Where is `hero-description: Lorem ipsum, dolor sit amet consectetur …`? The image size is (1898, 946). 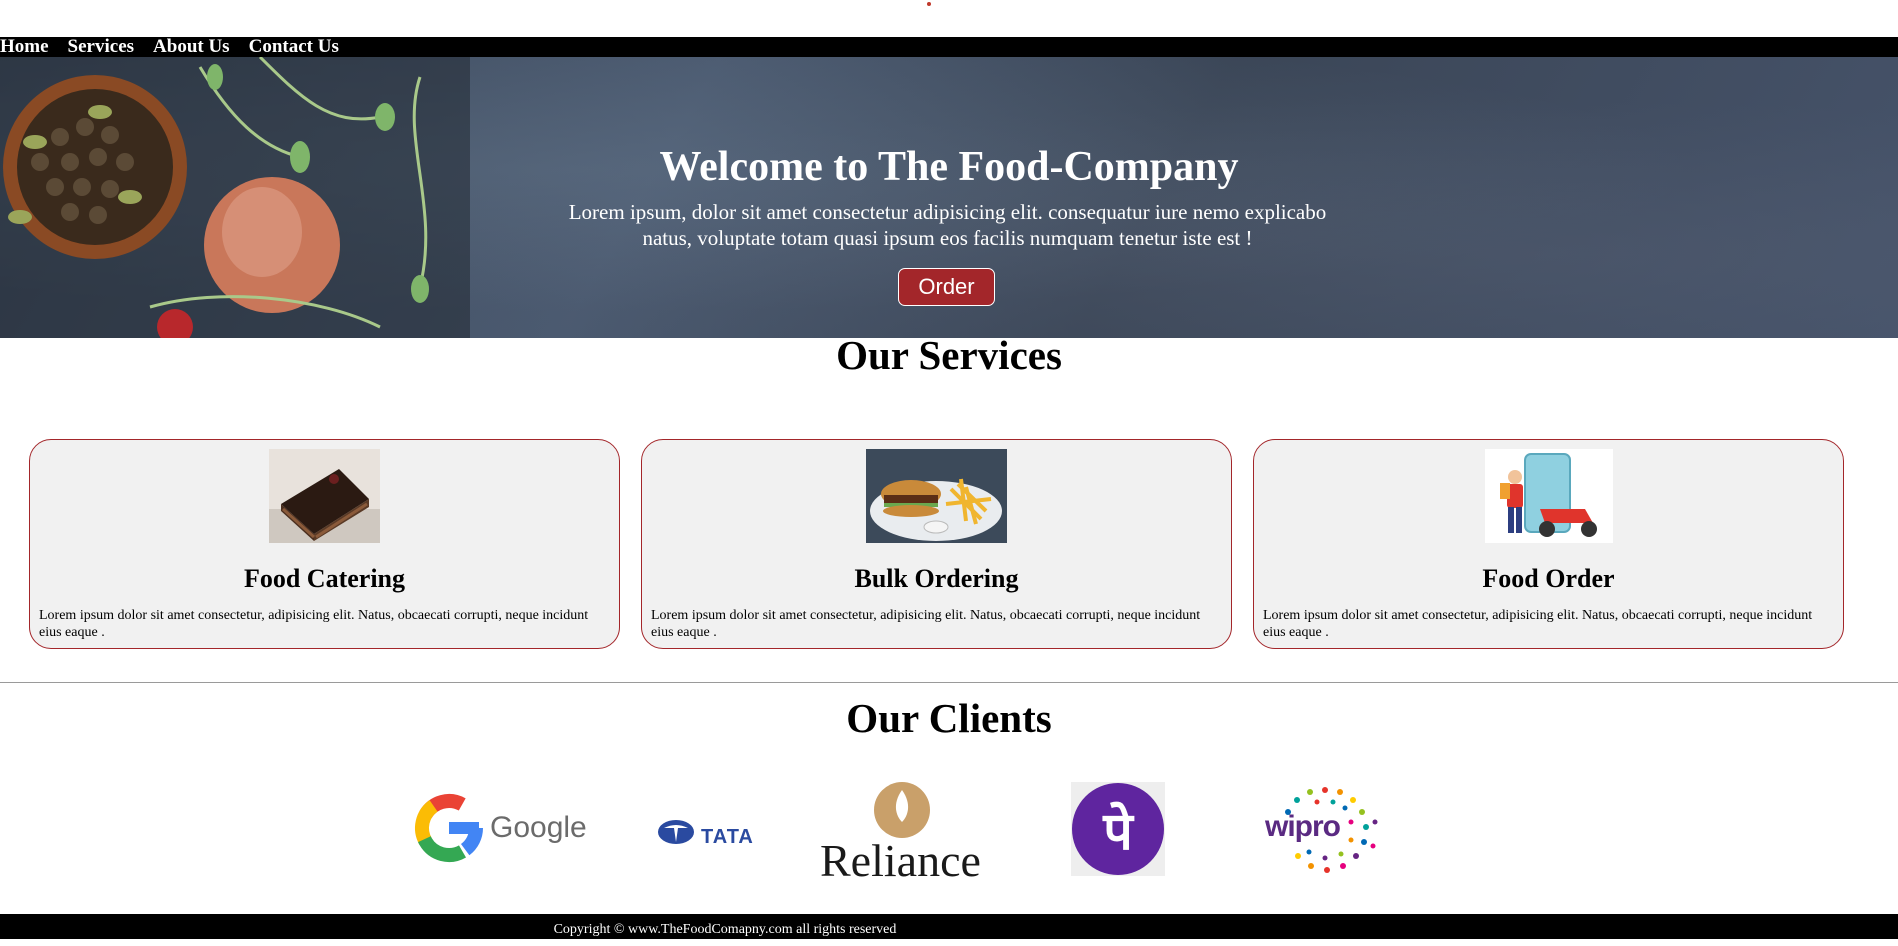 hero-description: Lorem ipsum, dolor sit amet consectetur … is located at coordinates (947, 225).